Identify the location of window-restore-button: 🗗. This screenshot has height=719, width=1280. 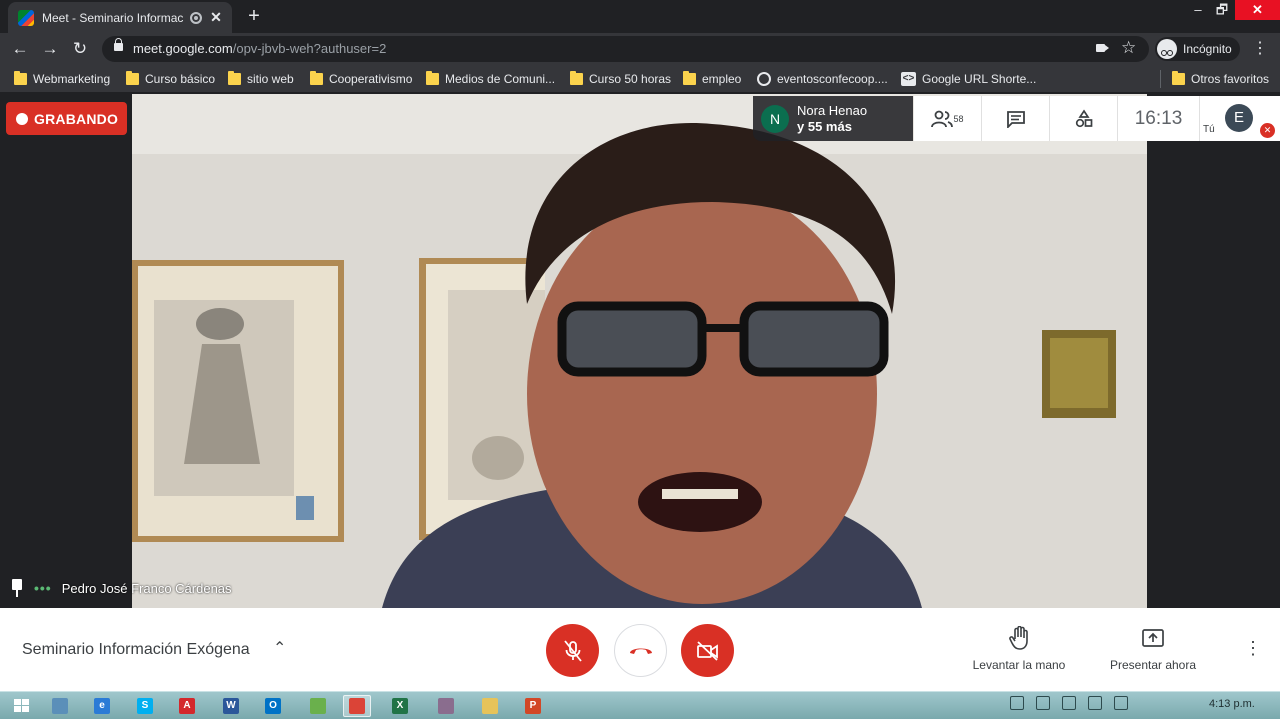
(1222, 10).